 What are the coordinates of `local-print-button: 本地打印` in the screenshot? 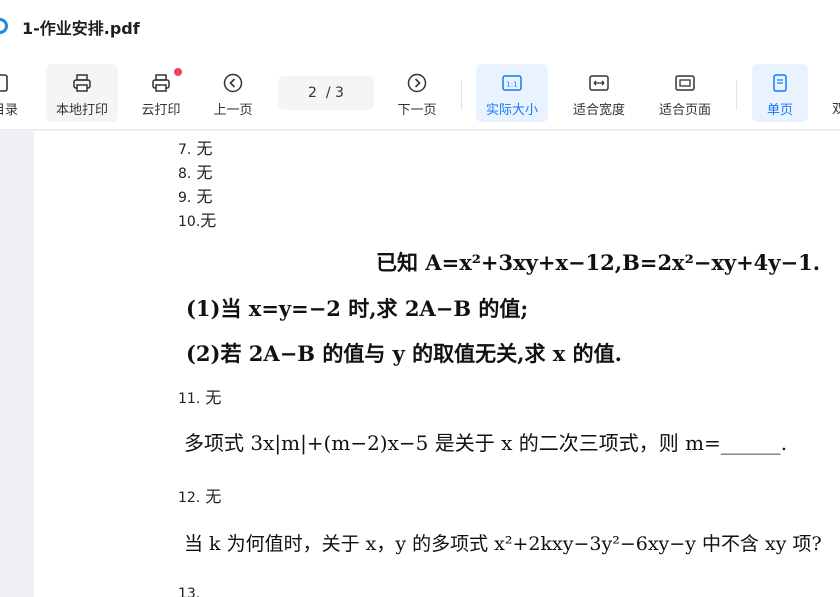 It's located at (82, 93).